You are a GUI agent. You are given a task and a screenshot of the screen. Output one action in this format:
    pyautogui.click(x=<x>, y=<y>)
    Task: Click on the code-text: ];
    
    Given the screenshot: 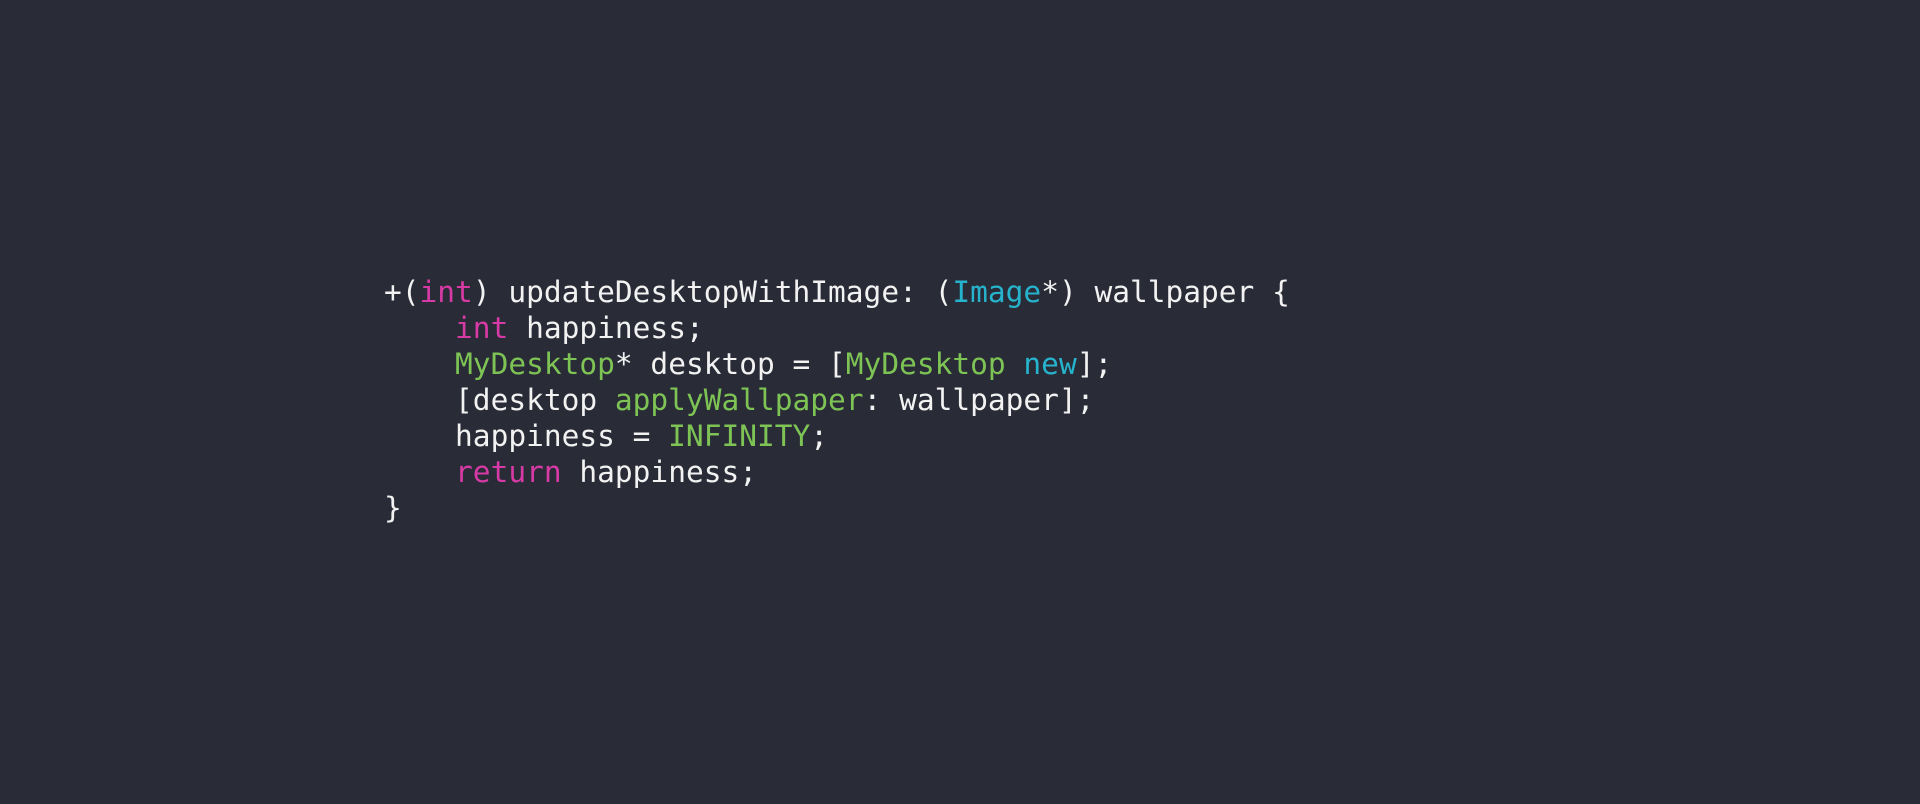 What is the action you would take?
    pyautogui.click(x=1094, y=364)
    